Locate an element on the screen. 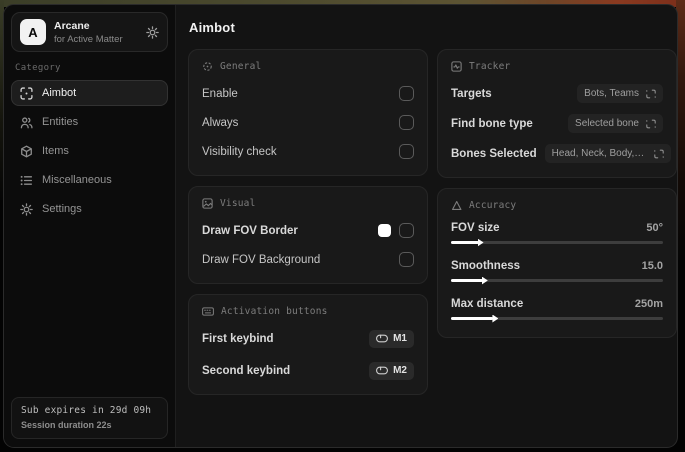 The width and height of the screenshot is (685, 452). brand-card: A Arcane for Active Matter is located at coordinates (89, 32).